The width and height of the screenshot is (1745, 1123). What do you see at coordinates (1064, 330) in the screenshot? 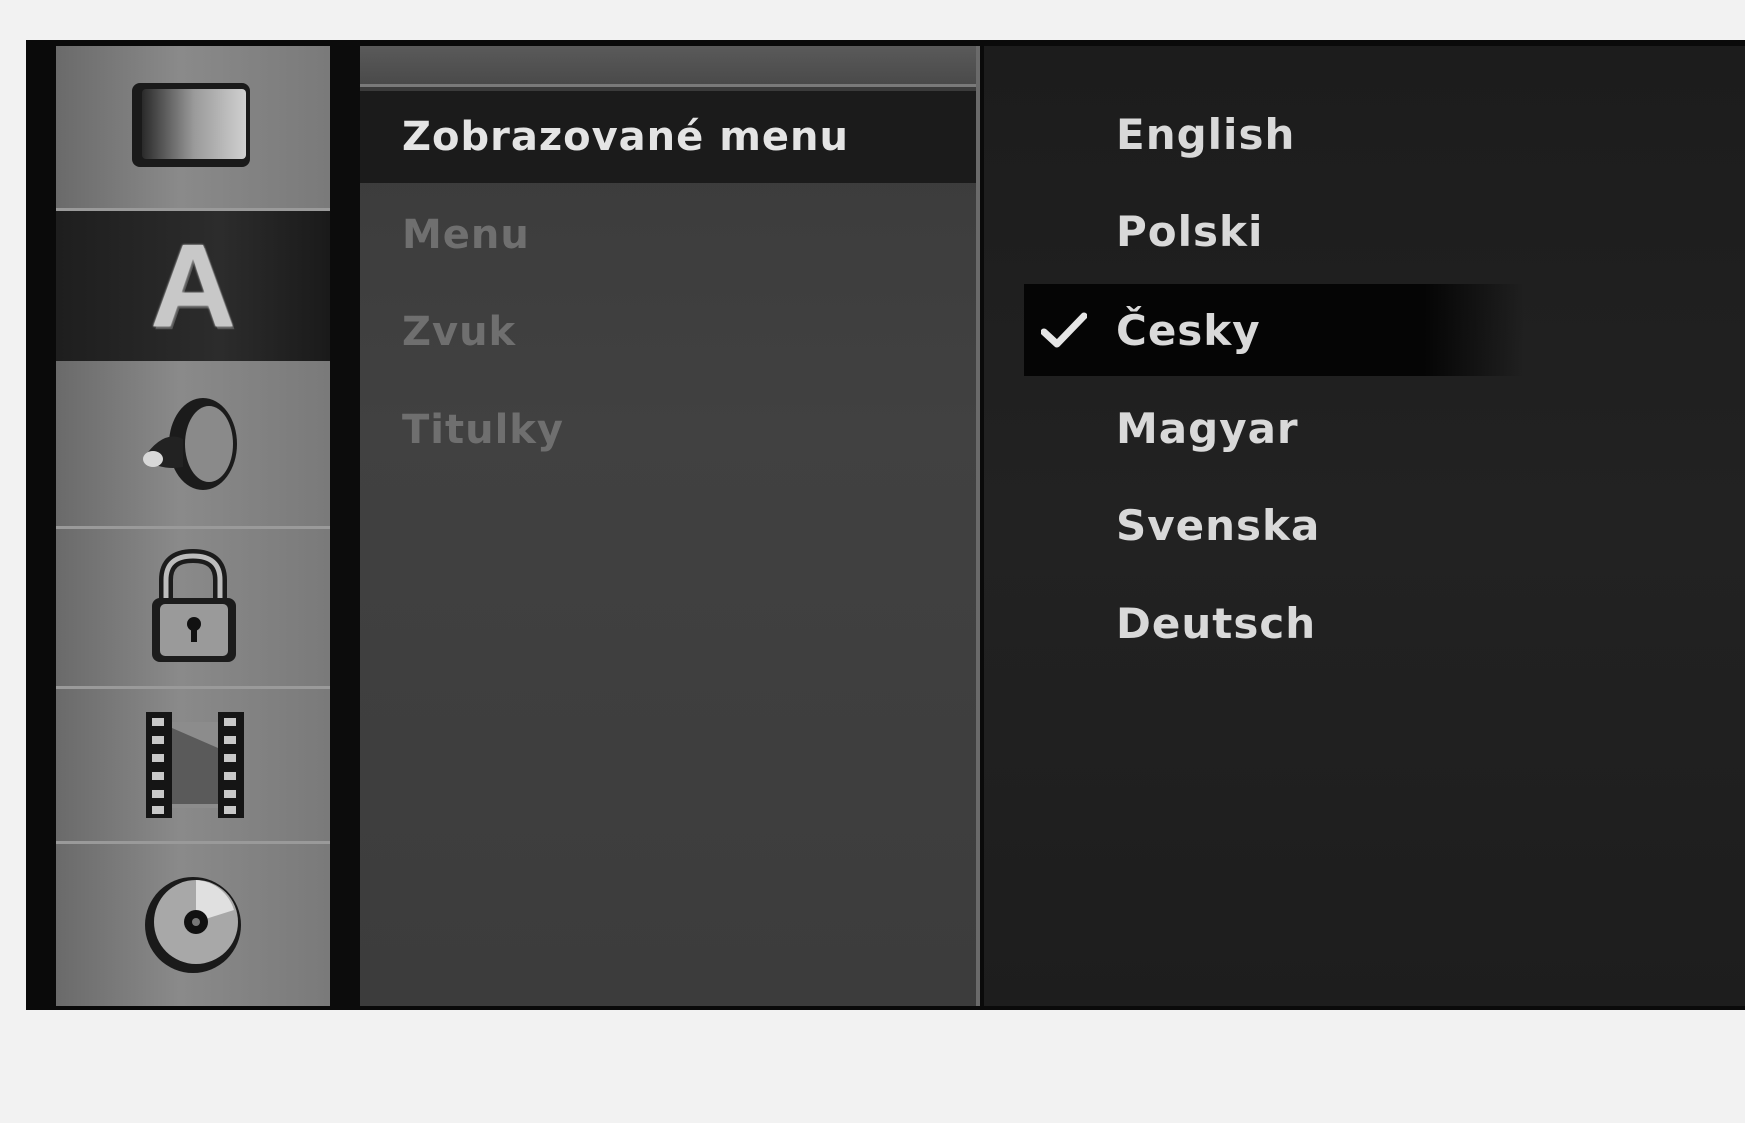
I see `checkmark-icon` at bounding box center [1064, 330].